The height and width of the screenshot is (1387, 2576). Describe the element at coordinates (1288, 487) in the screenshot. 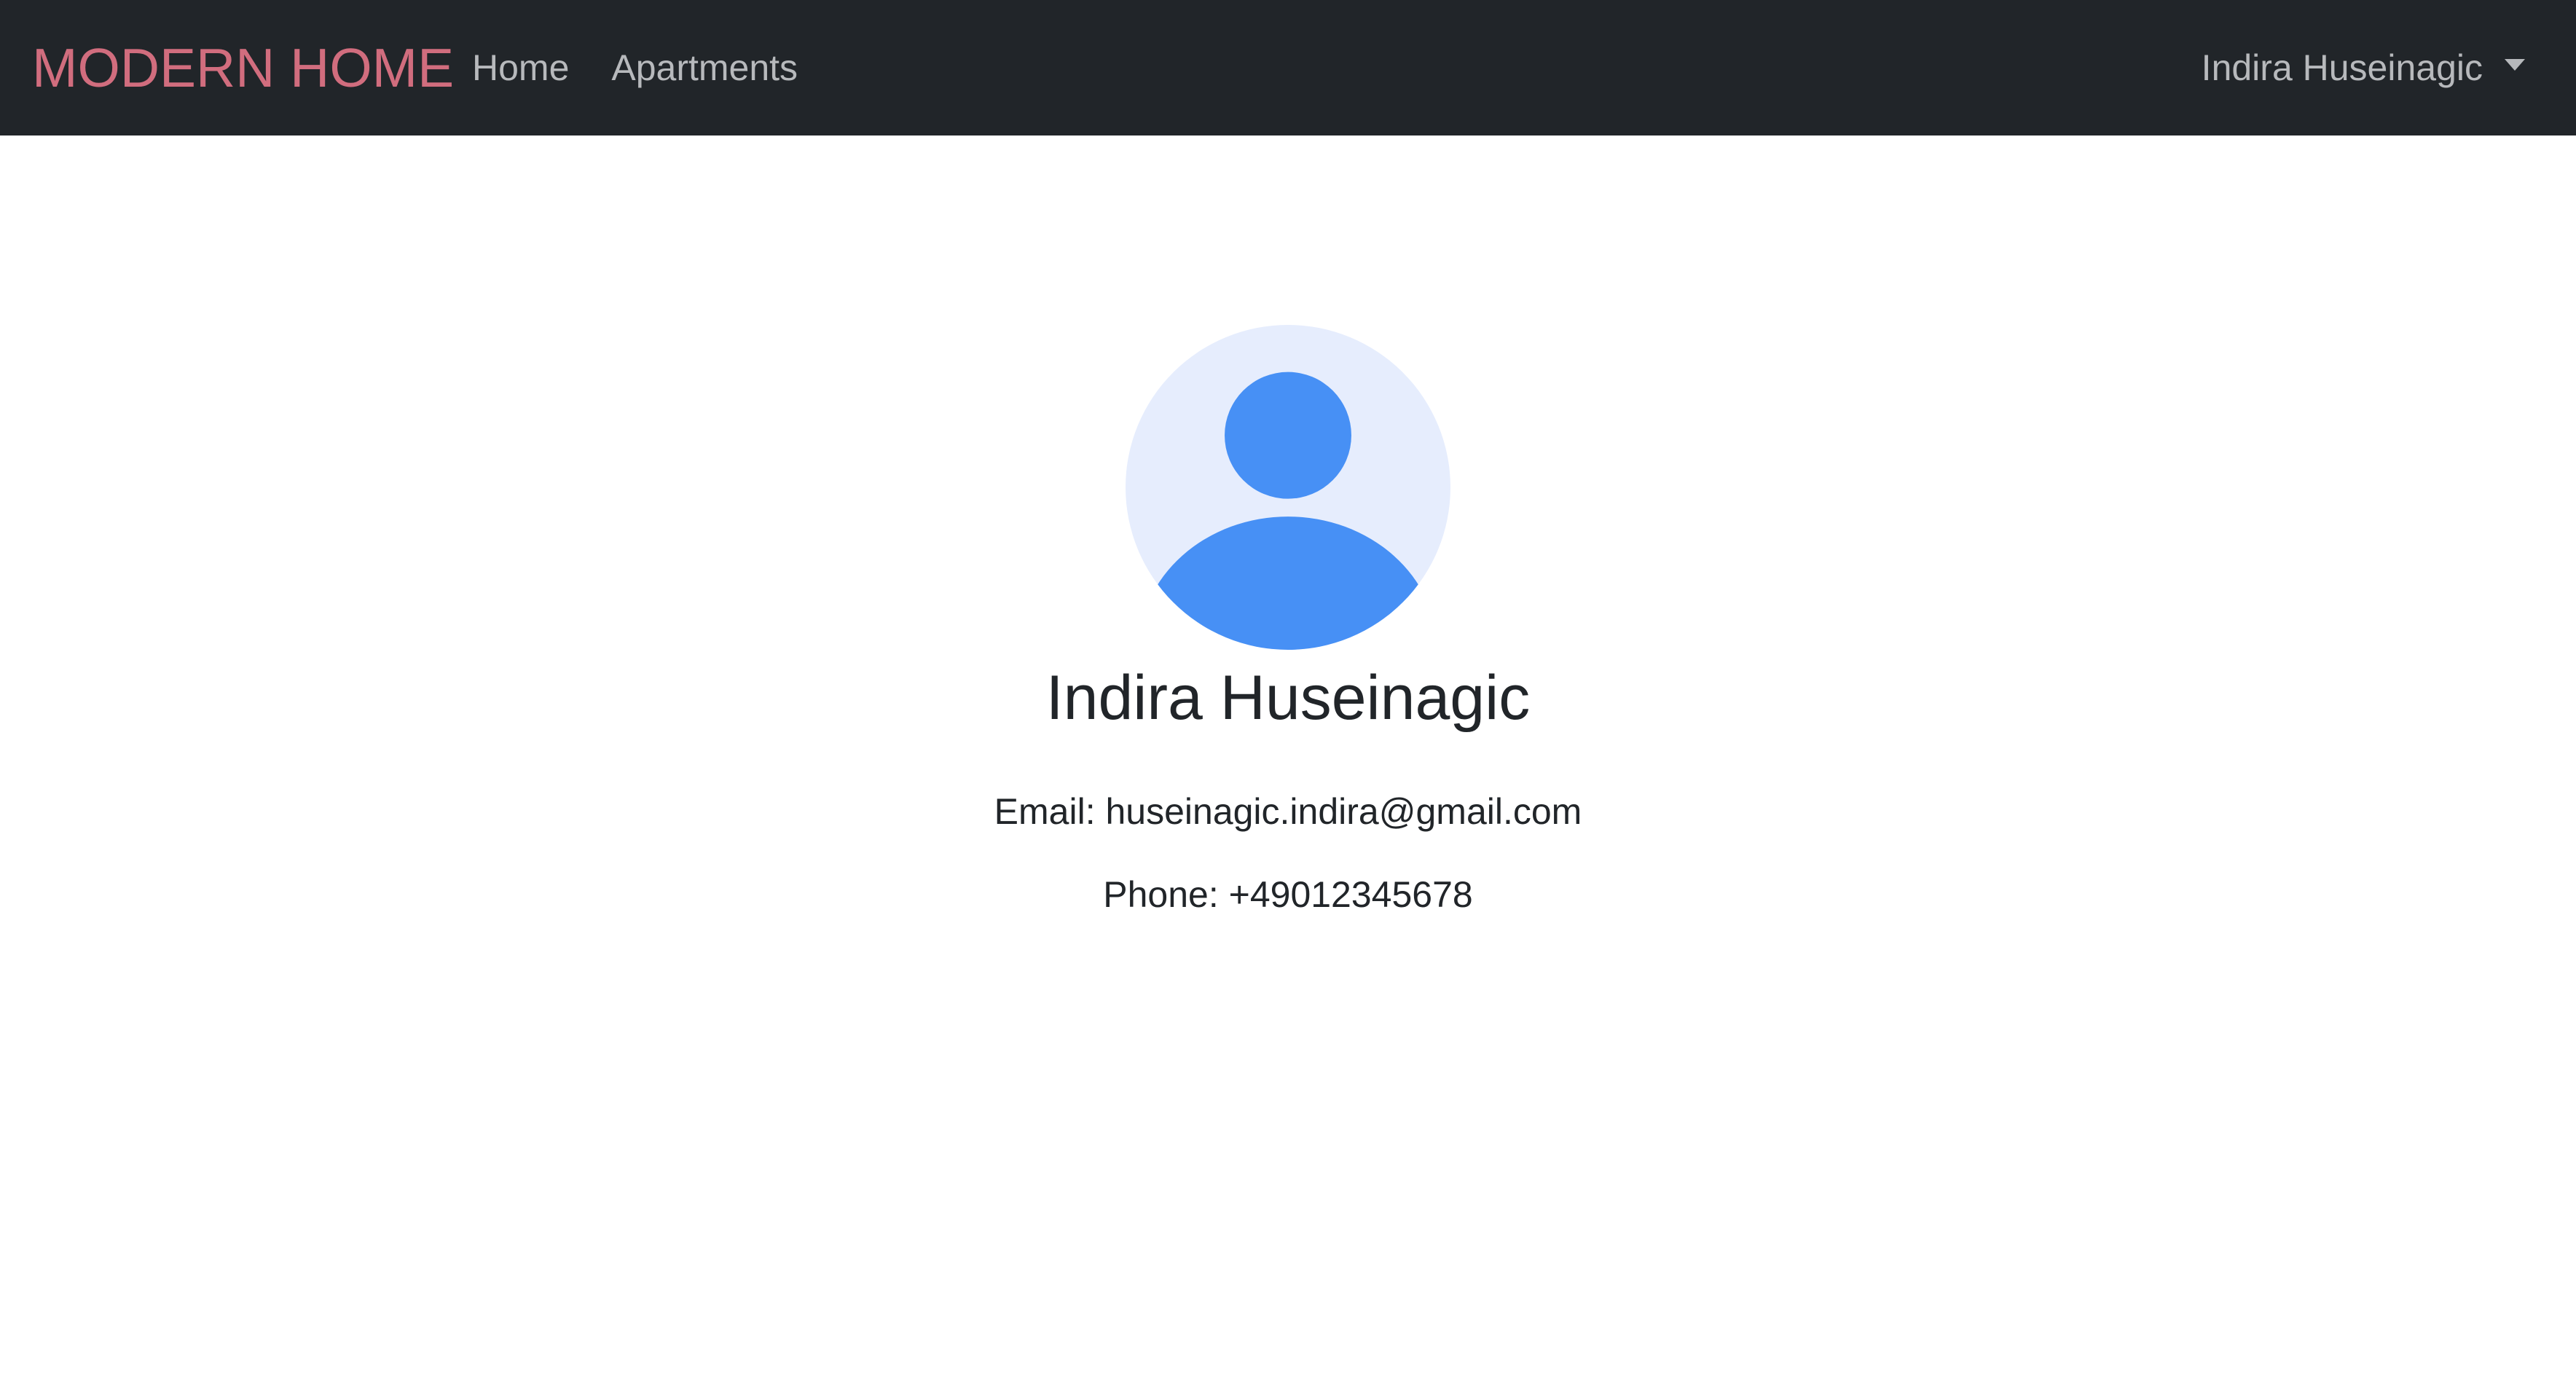

I see `user-avatar-icon` at that location.